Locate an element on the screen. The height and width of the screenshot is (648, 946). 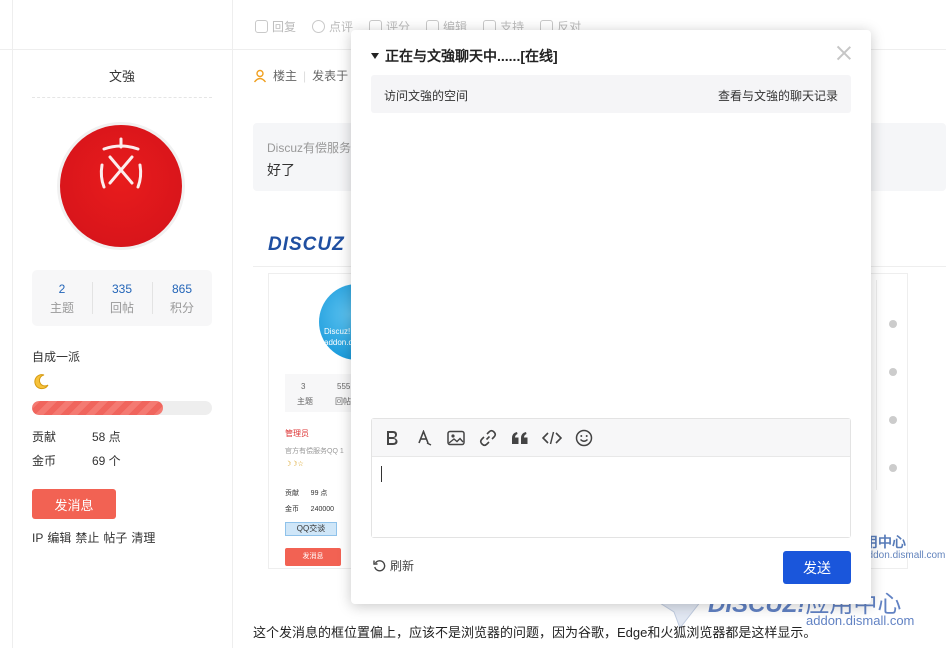
mini-stat2-label: 回帖 is located at coordinates (343, 401).